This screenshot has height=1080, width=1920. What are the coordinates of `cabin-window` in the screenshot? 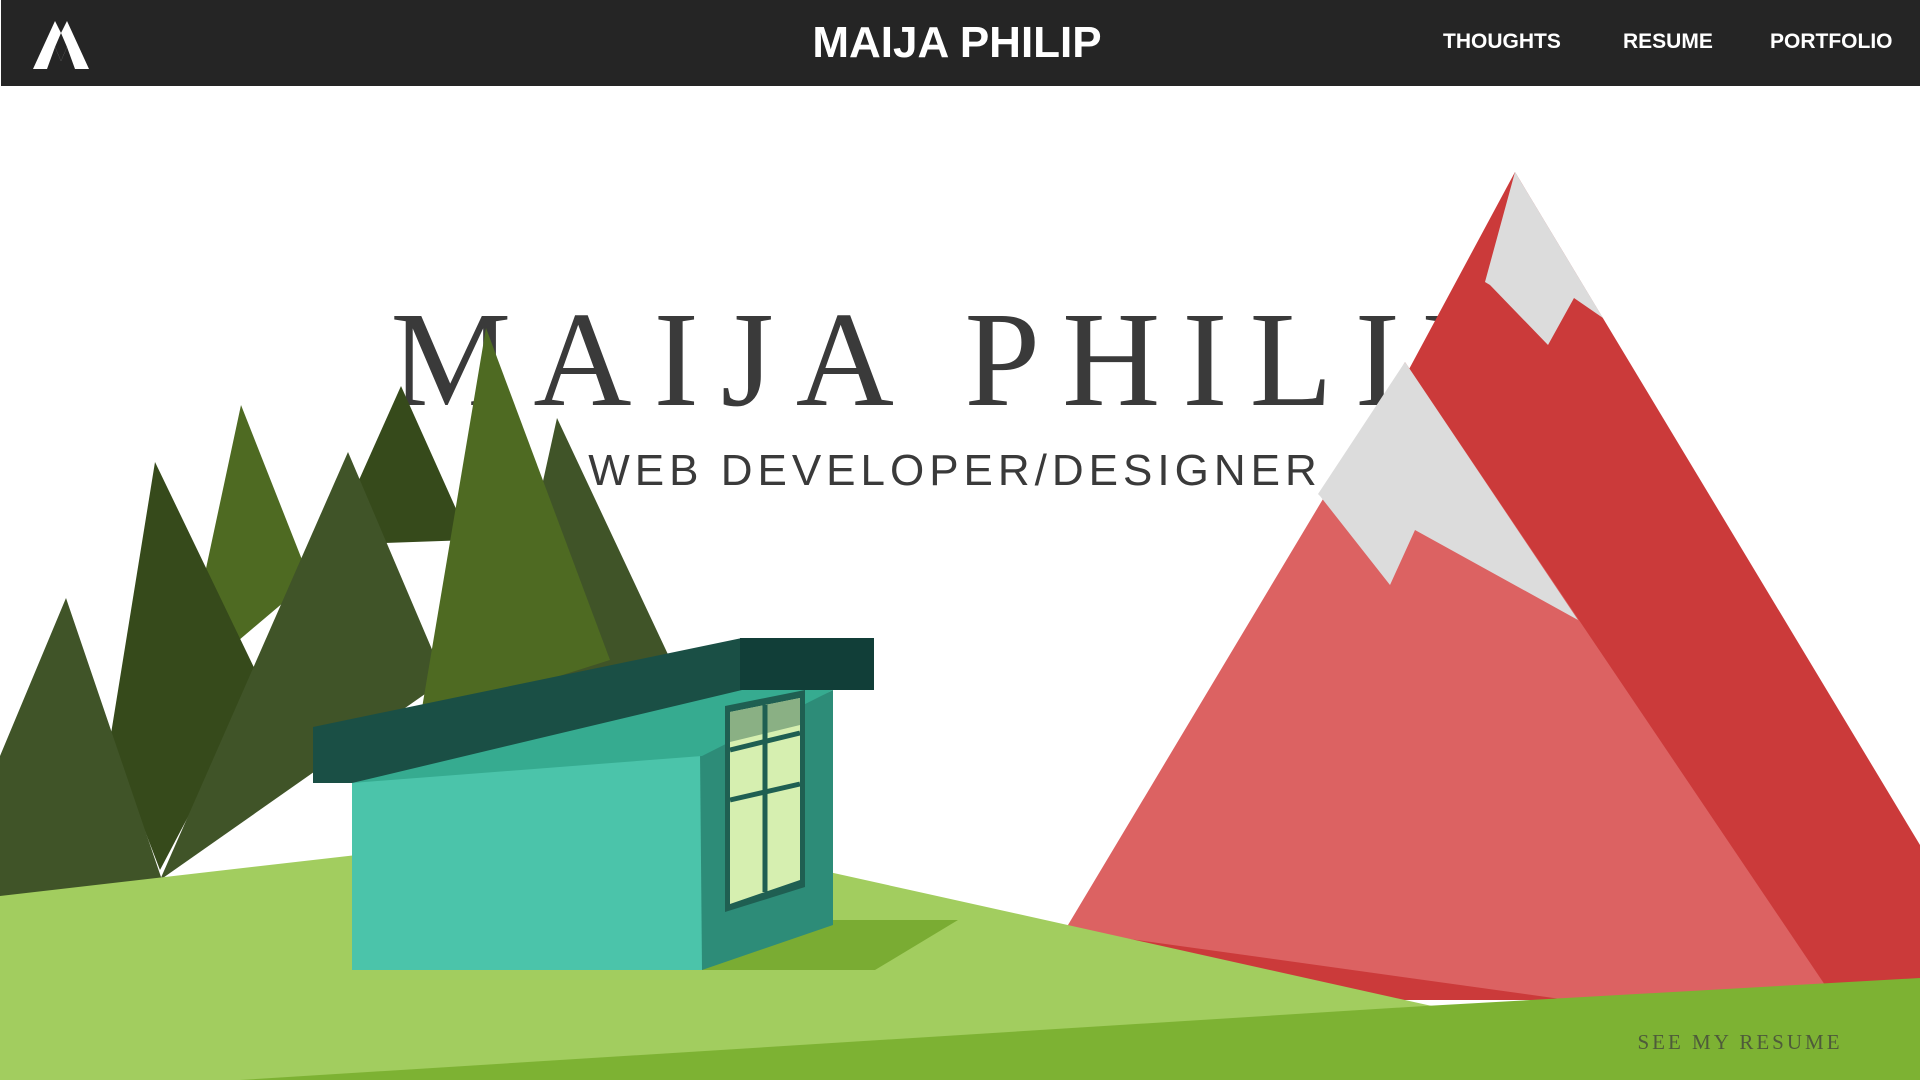 It's located at (765, 801).